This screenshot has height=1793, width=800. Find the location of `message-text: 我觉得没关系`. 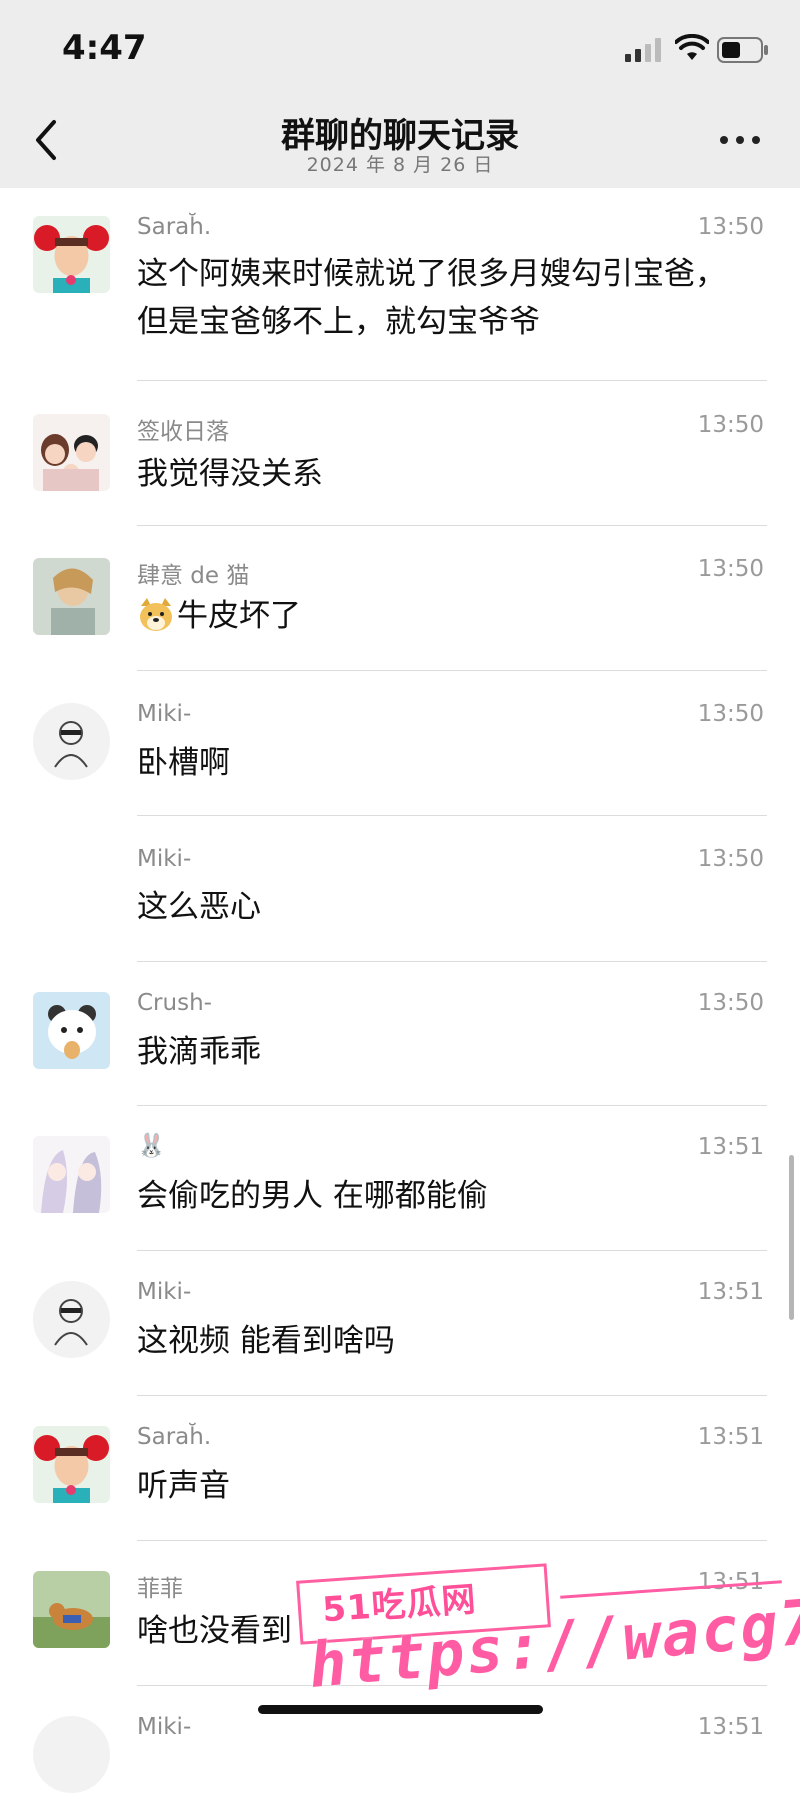

message-text: 我觉得没关系 is located at coordinates (230, 474).